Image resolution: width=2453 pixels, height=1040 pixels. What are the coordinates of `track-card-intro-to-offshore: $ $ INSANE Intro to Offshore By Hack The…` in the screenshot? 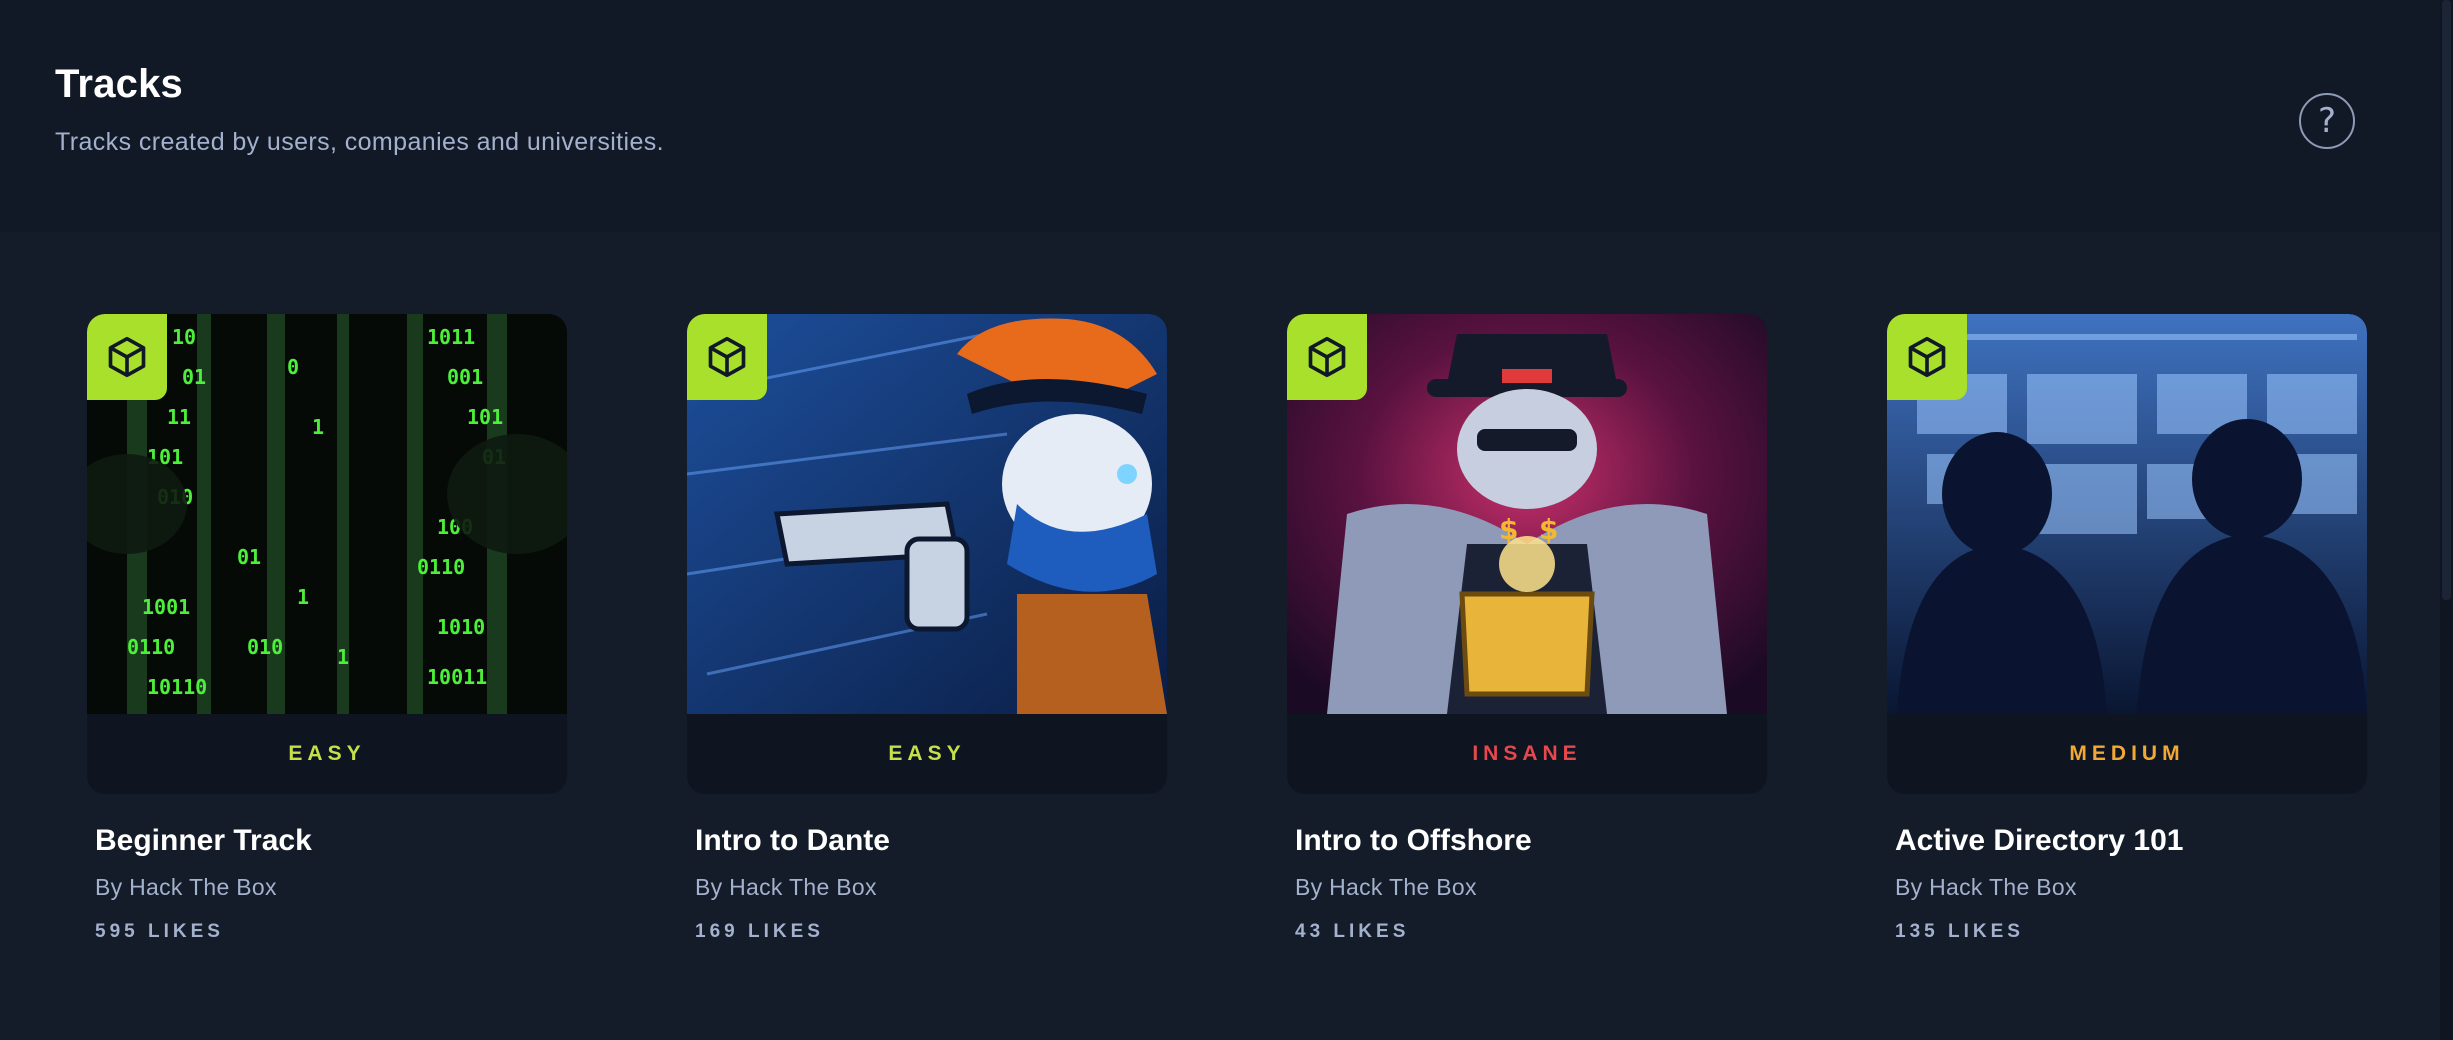 It's located at (1527, 628).